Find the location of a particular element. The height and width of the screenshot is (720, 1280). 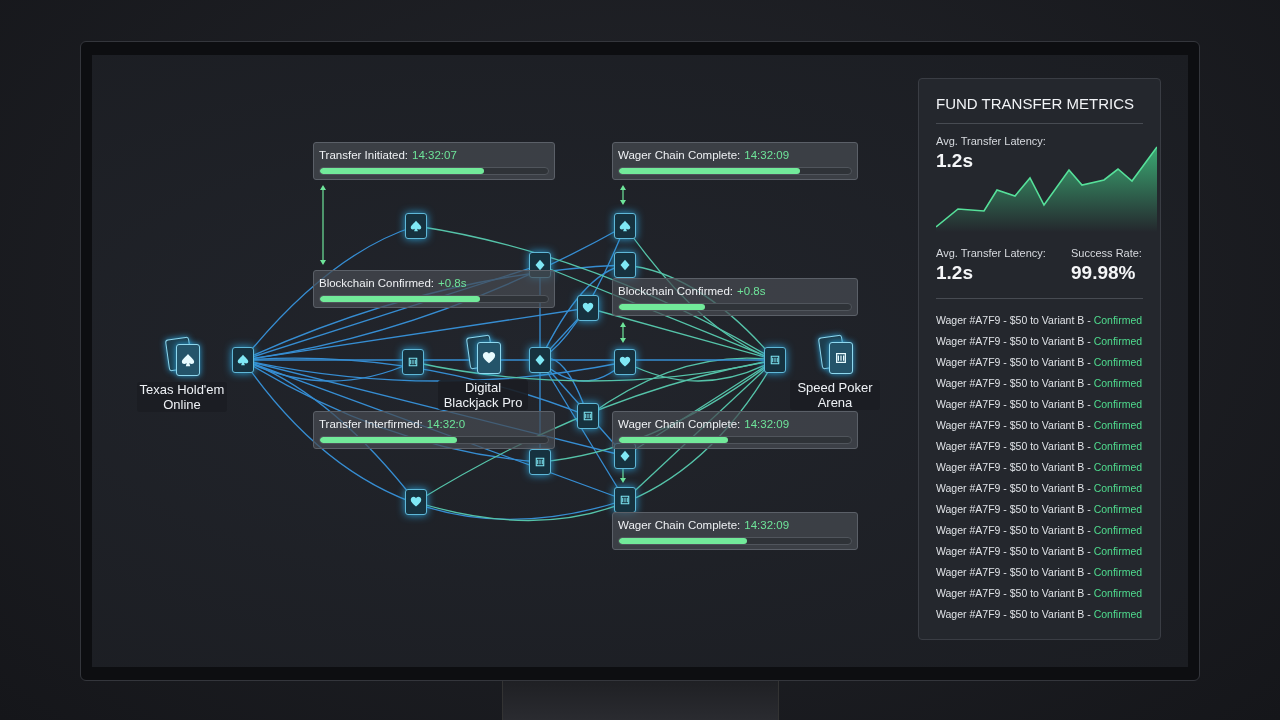

status-value: 14:32:0 is located at coordinates (446, 424).